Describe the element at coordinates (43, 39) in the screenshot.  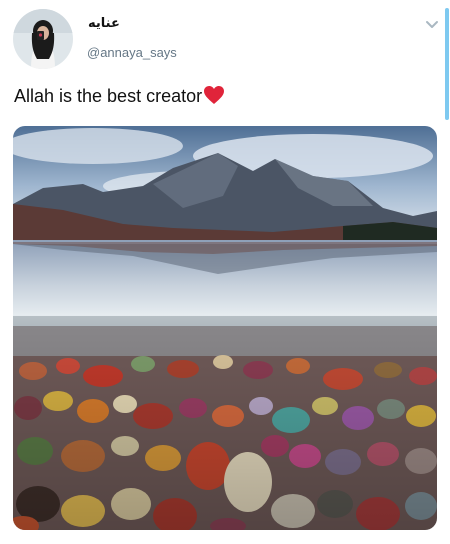
I see `avatar` at that location.